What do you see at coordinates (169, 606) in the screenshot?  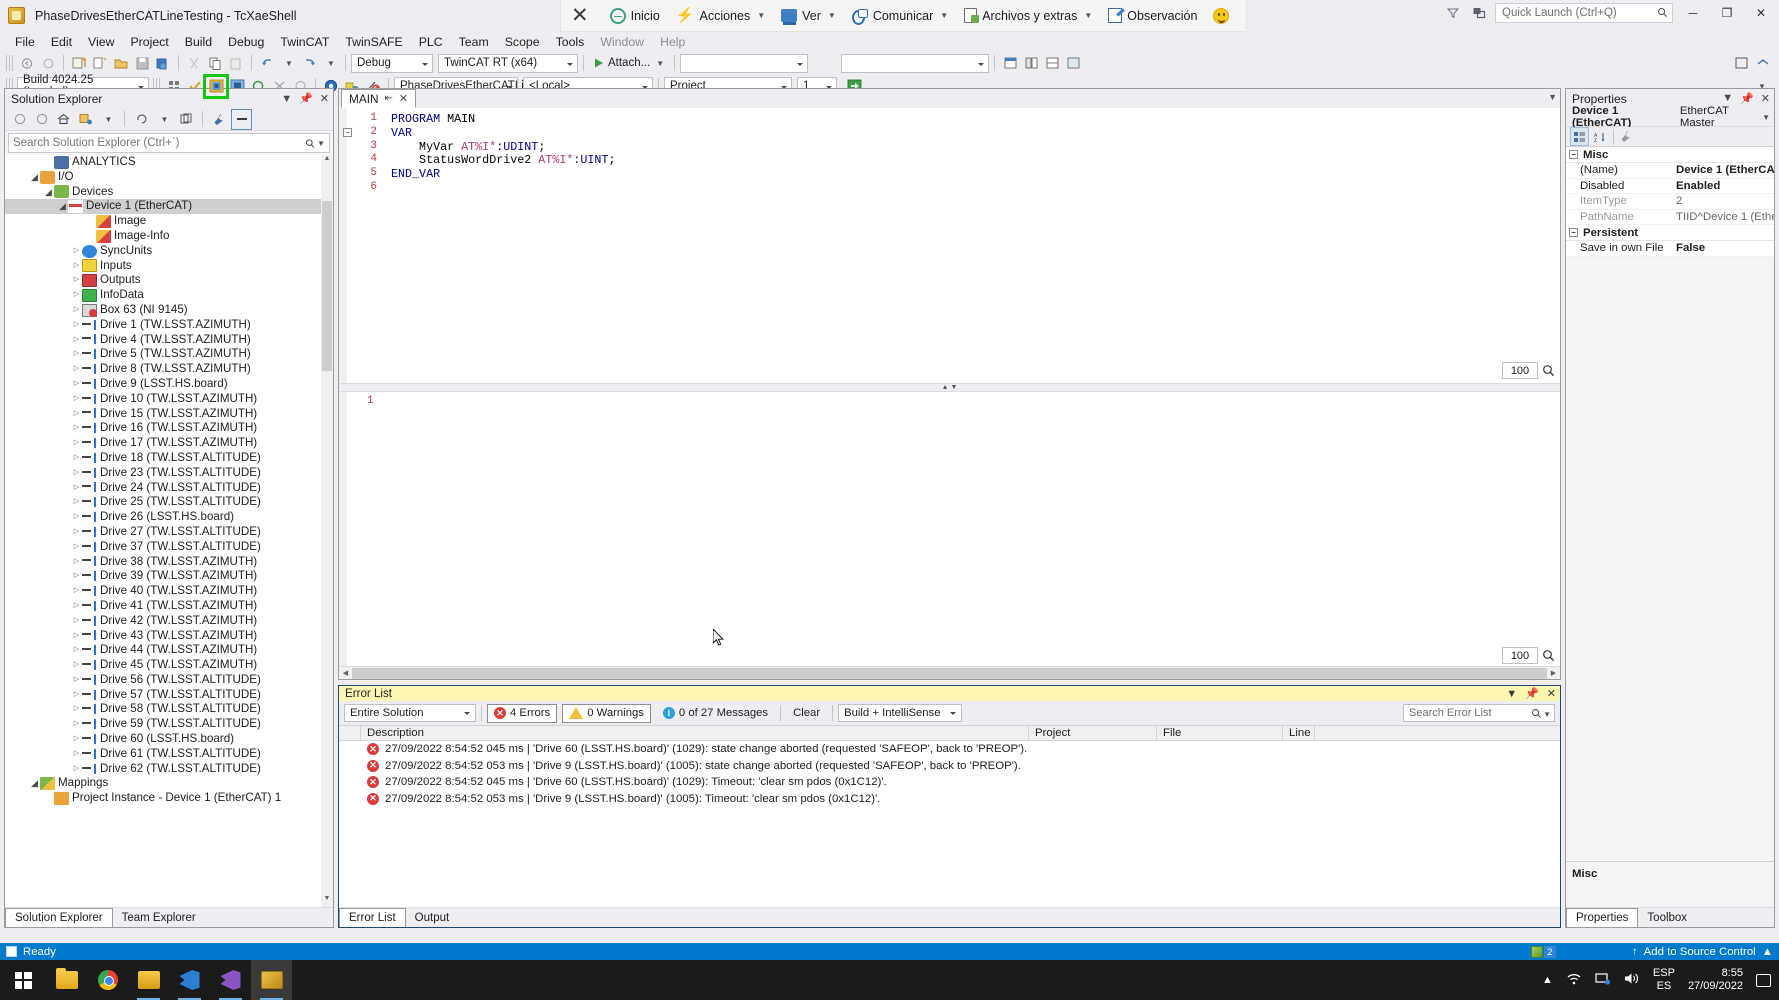 I see `tree-item: ▷ Drive 41 (TW.LSST.AZIMUTH)` at bounding box center [169, 606].